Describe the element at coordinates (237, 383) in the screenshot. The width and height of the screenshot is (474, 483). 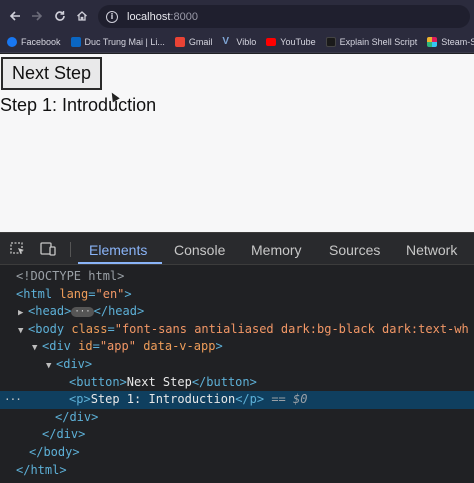
I see `dom-node-button: <button>Next Step</button>` at that location.